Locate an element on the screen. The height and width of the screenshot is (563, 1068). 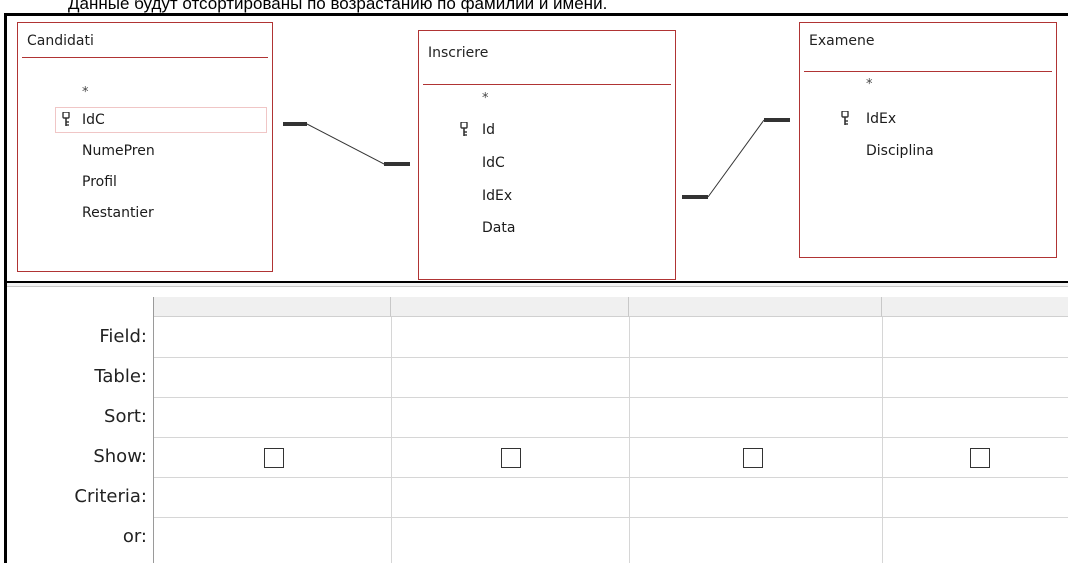
table-title: Examene is located at coordinates (842, 41).